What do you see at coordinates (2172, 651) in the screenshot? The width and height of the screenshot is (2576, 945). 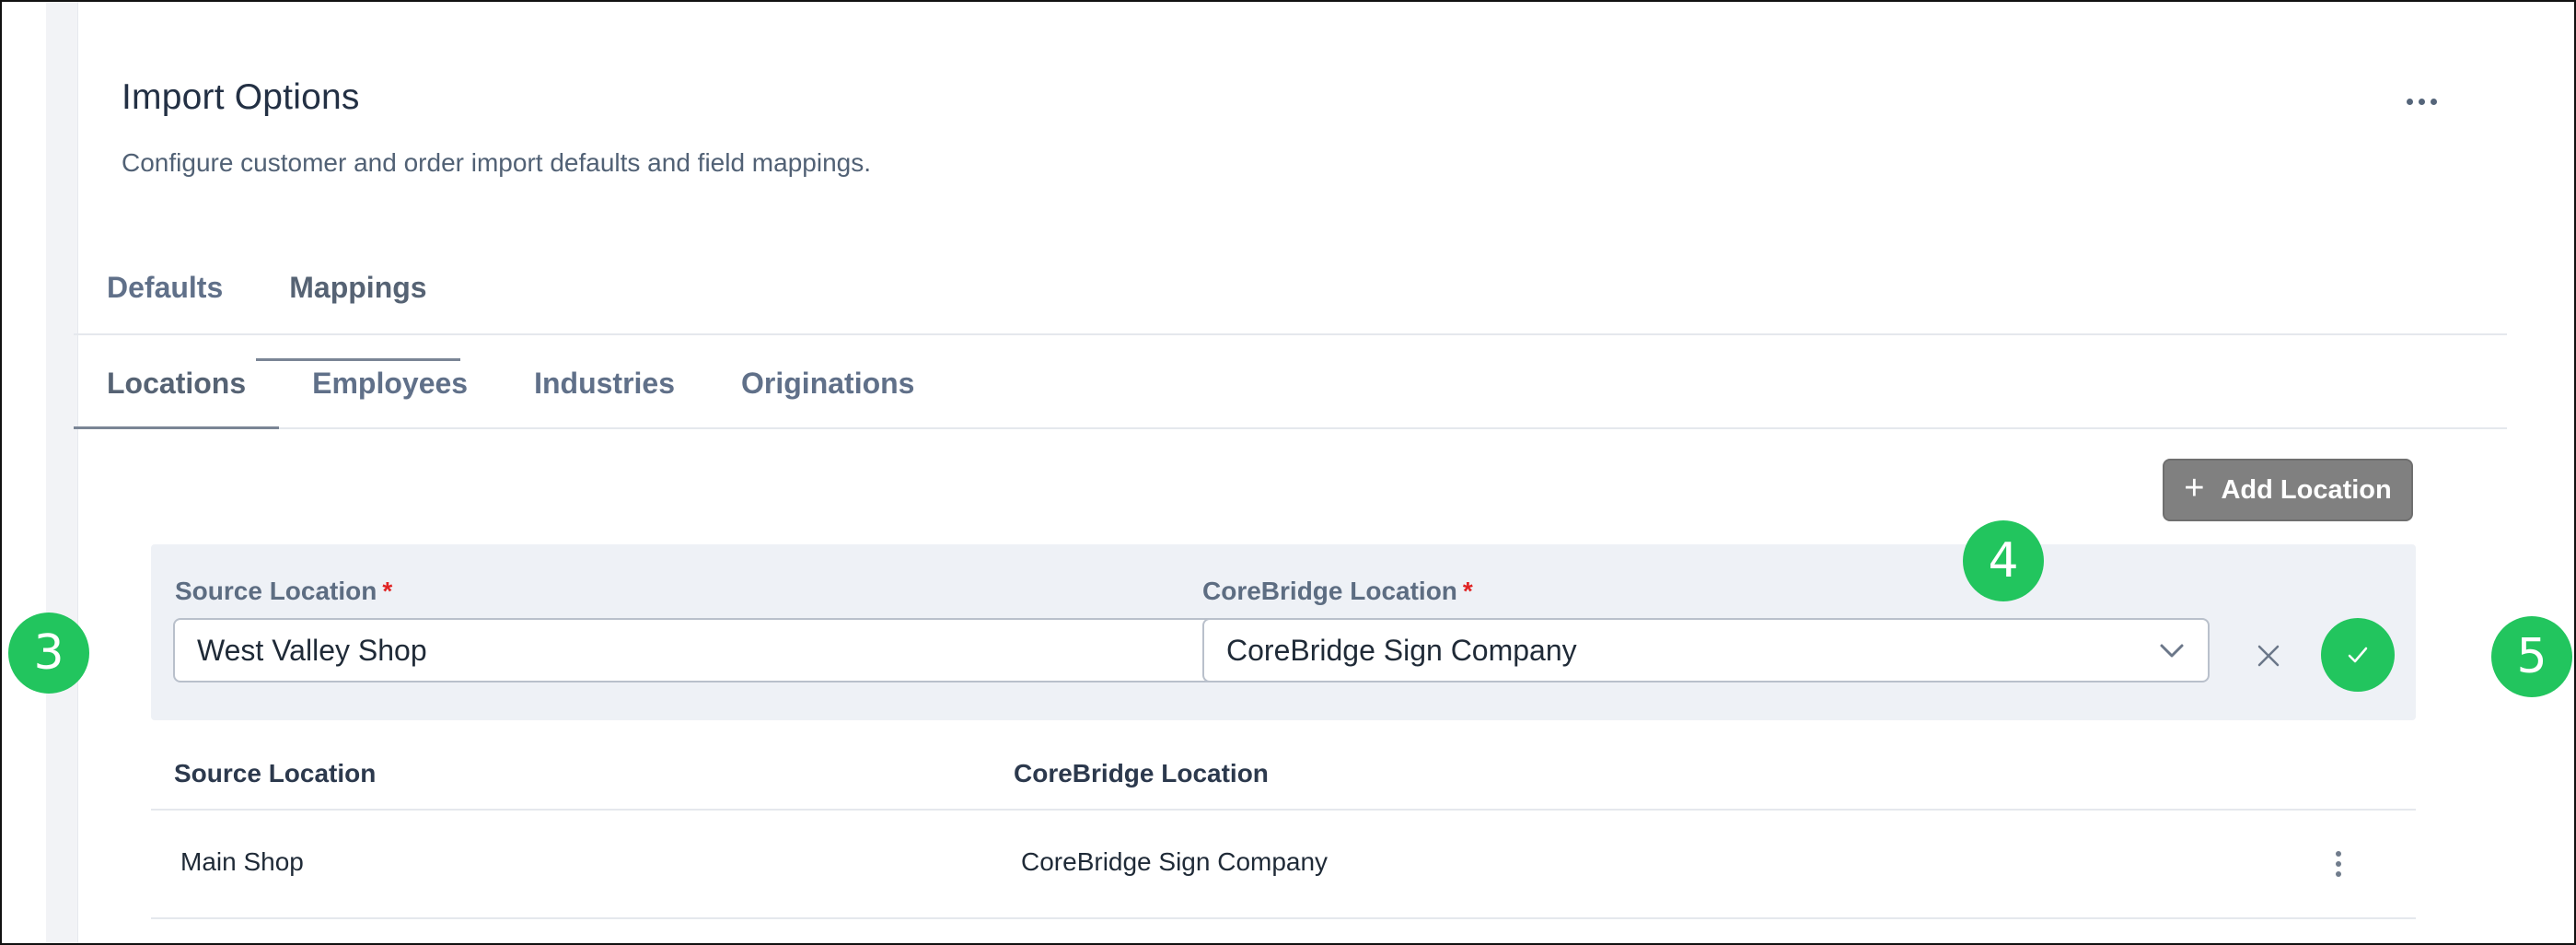 I see `chevron-down-icon` at bounding box center [2172, 651].